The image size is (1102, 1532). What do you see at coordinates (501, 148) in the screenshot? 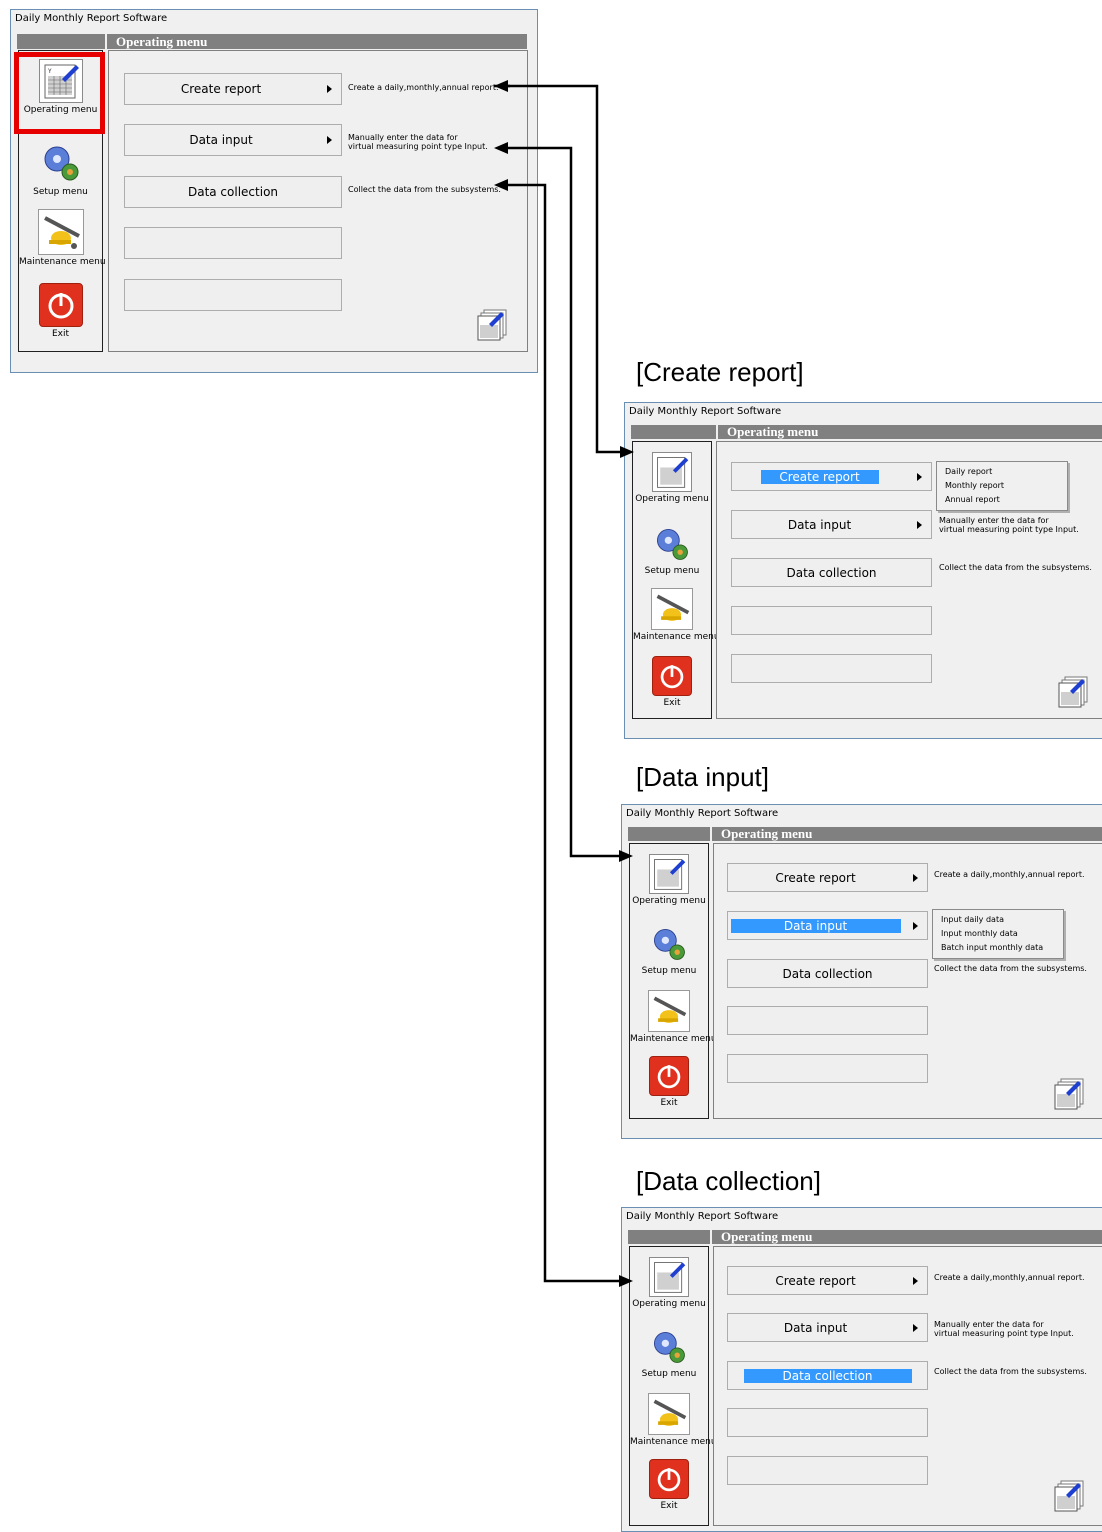
I see `arrowhead-data-input-left` at bounding box center [501, 148].